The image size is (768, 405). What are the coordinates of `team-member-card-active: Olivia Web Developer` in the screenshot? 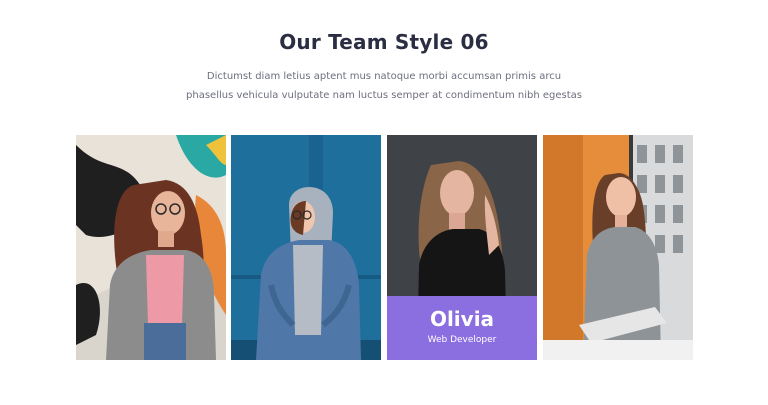 It's located at (462, 247).